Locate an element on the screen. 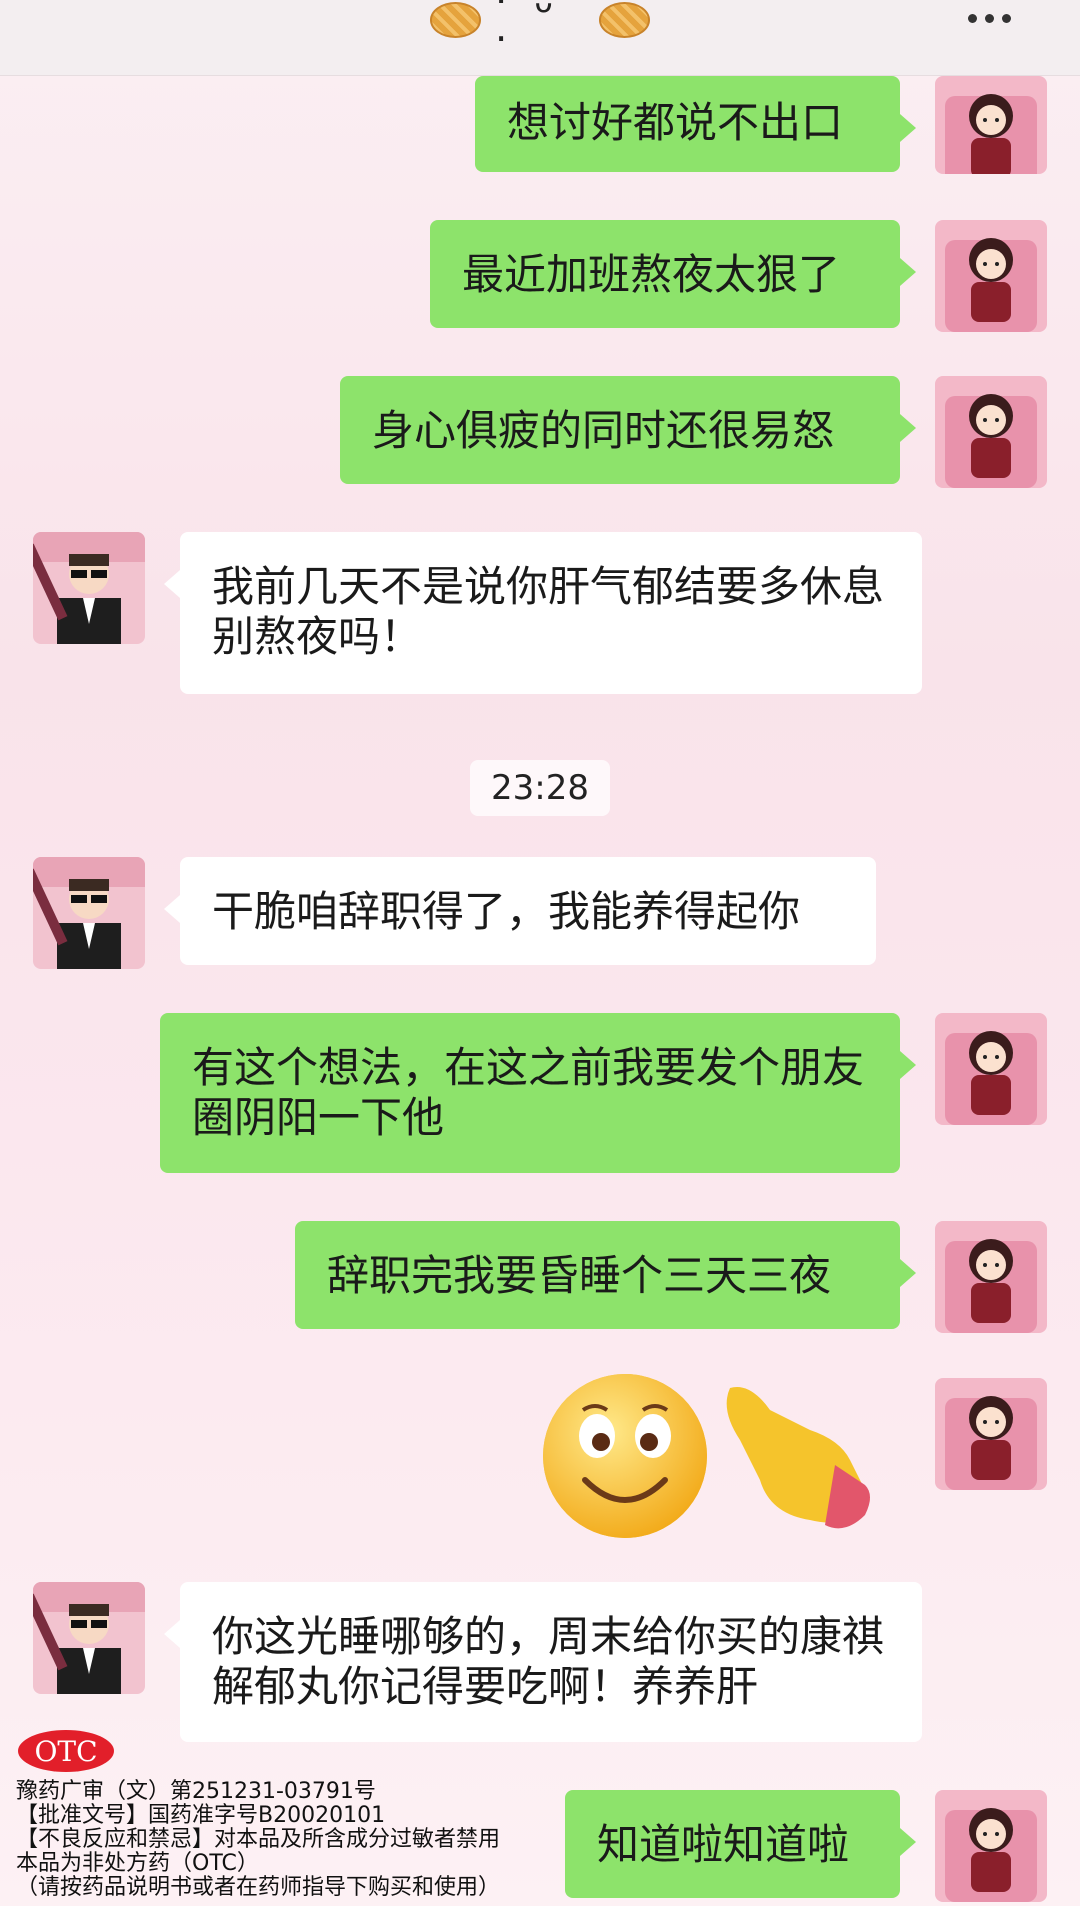 This screenshot has width=1080, height=1906. message-text: 想讨好都说不出口 is located at coordinates (675, 122).